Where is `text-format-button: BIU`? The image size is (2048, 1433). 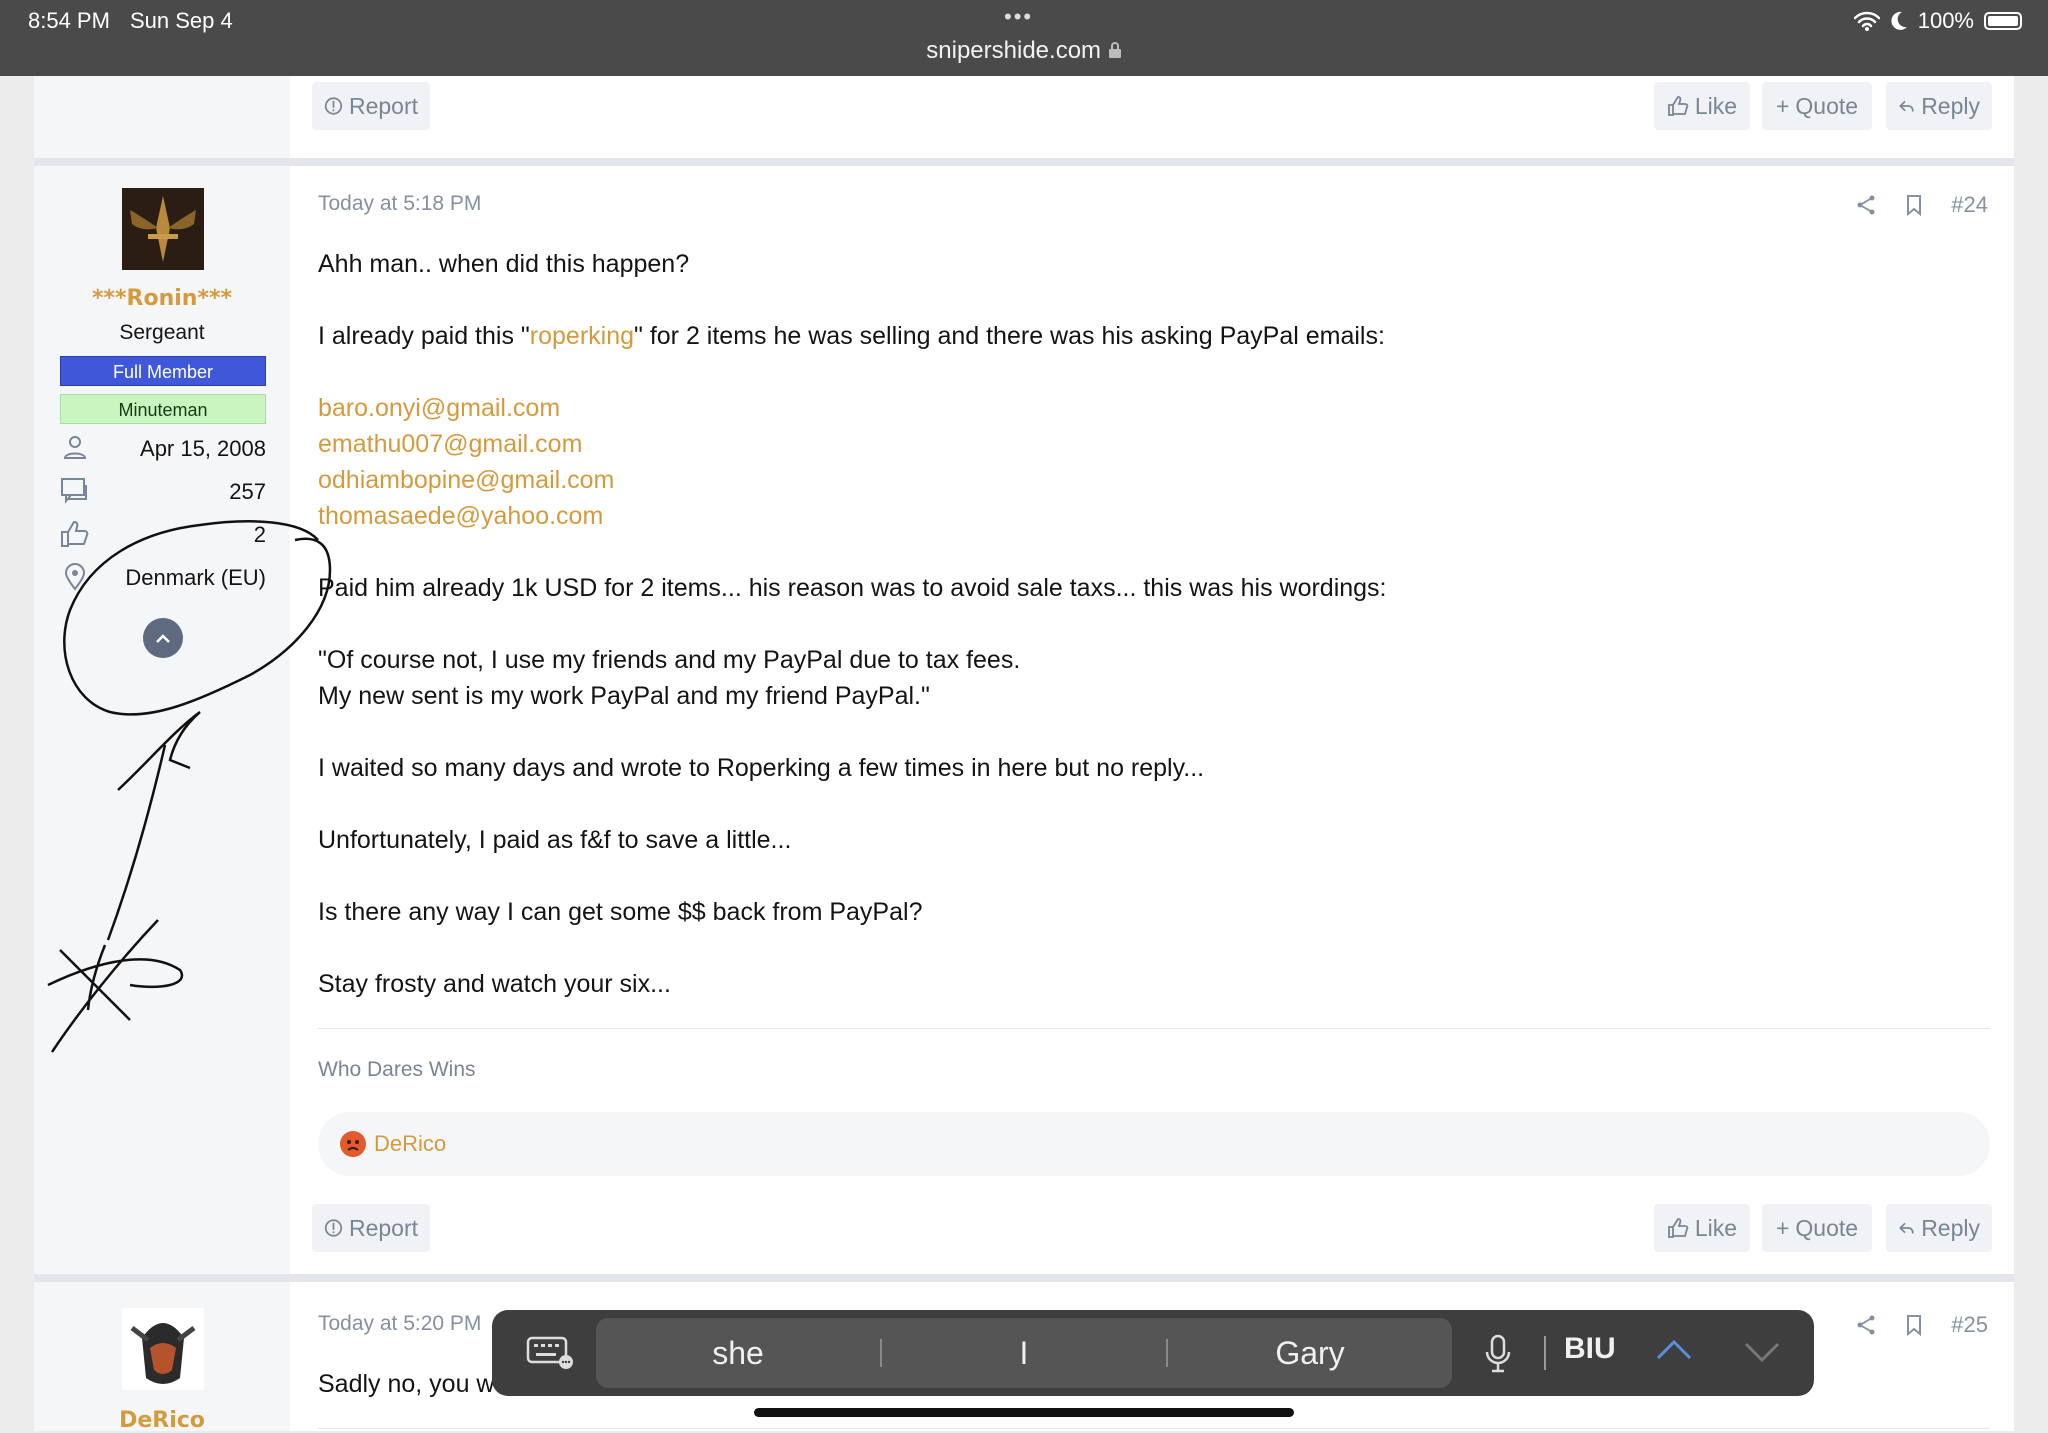 text-format-button: BIU is located at coordinates (1590, 1349).